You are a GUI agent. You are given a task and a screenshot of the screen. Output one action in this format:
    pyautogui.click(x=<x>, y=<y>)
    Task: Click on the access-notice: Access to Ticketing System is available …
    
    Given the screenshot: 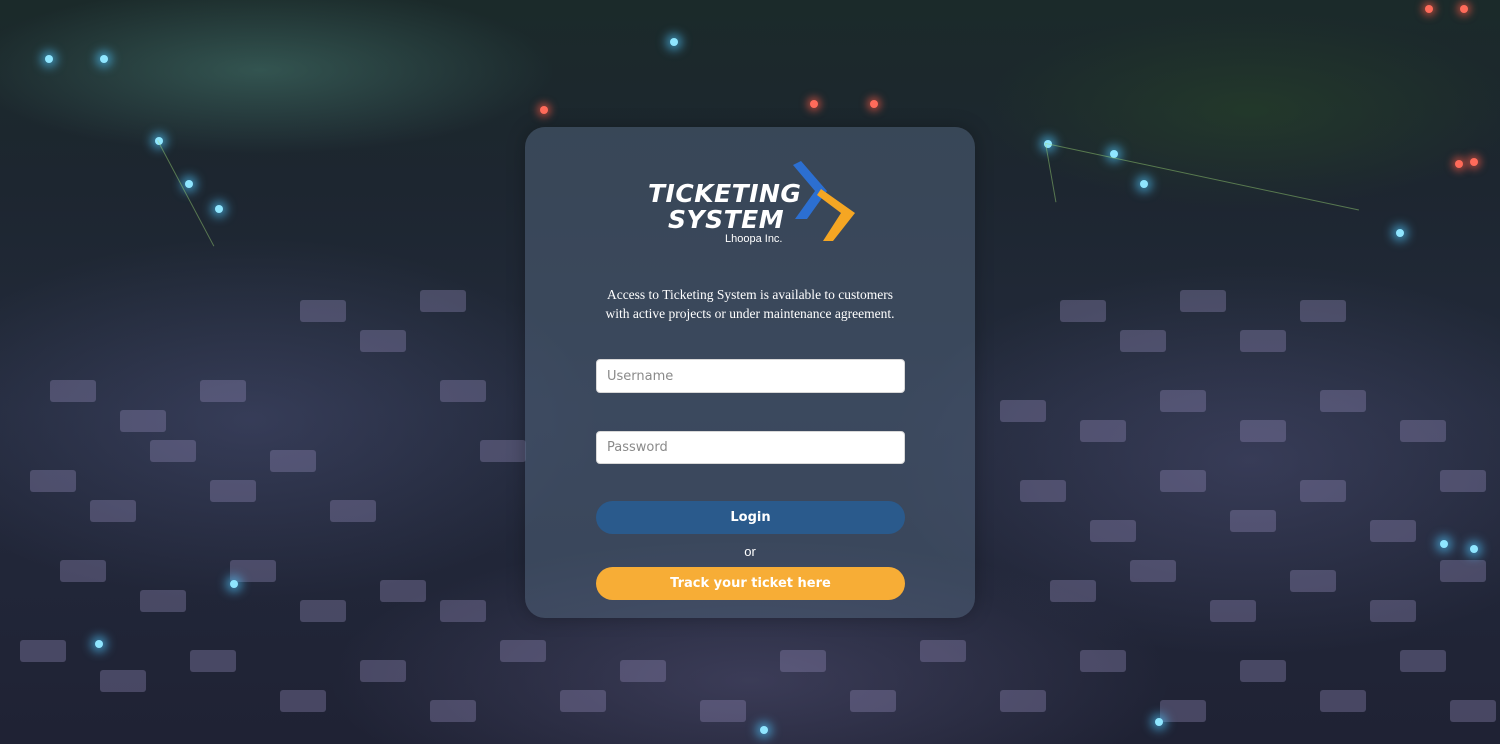 What is the action you would take?
    pyautogui.click(x=750, y=304)
    